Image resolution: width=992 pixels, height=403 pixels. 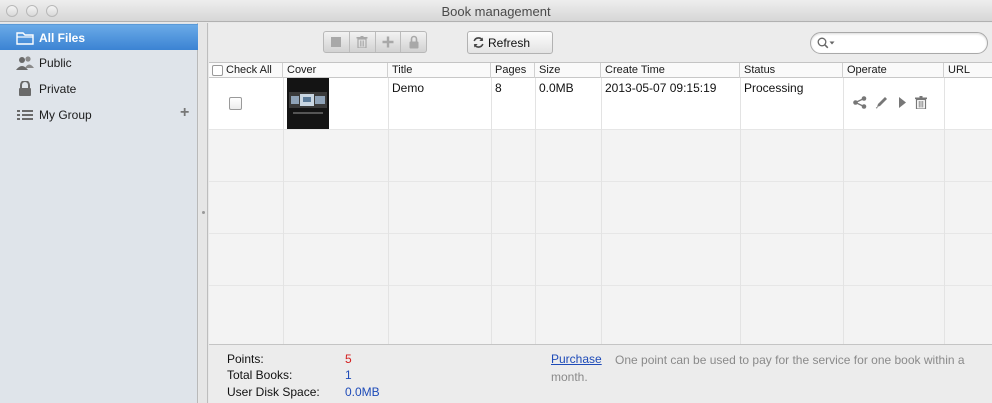 I want to click on add-group-button: +, so click(x=184, y=113).